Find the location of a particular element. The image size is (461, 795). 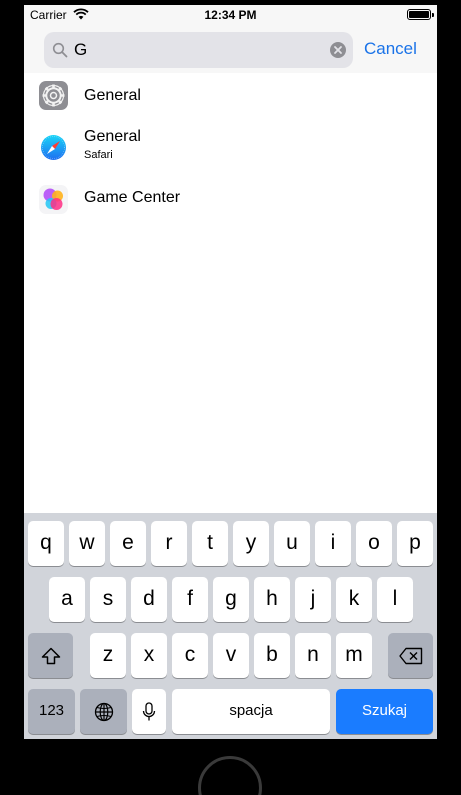

globe-key is located at coordinates (103, 711).